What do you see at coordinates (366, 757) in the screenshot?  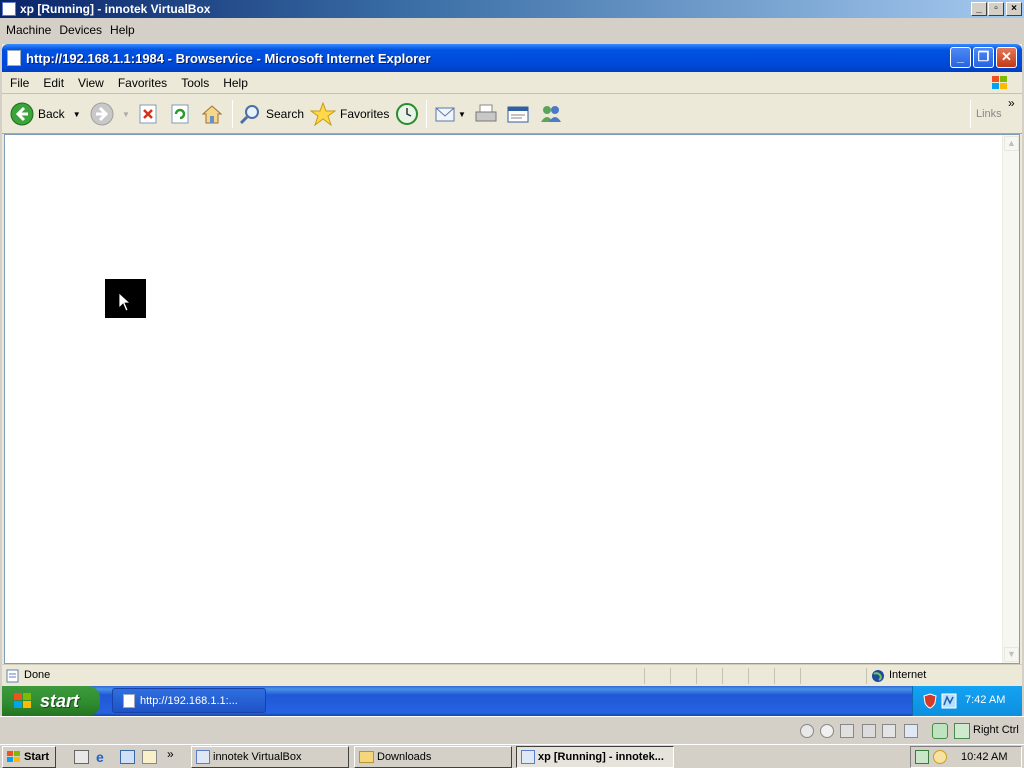 I see `folder-icon` at bounding box center [366, 757].